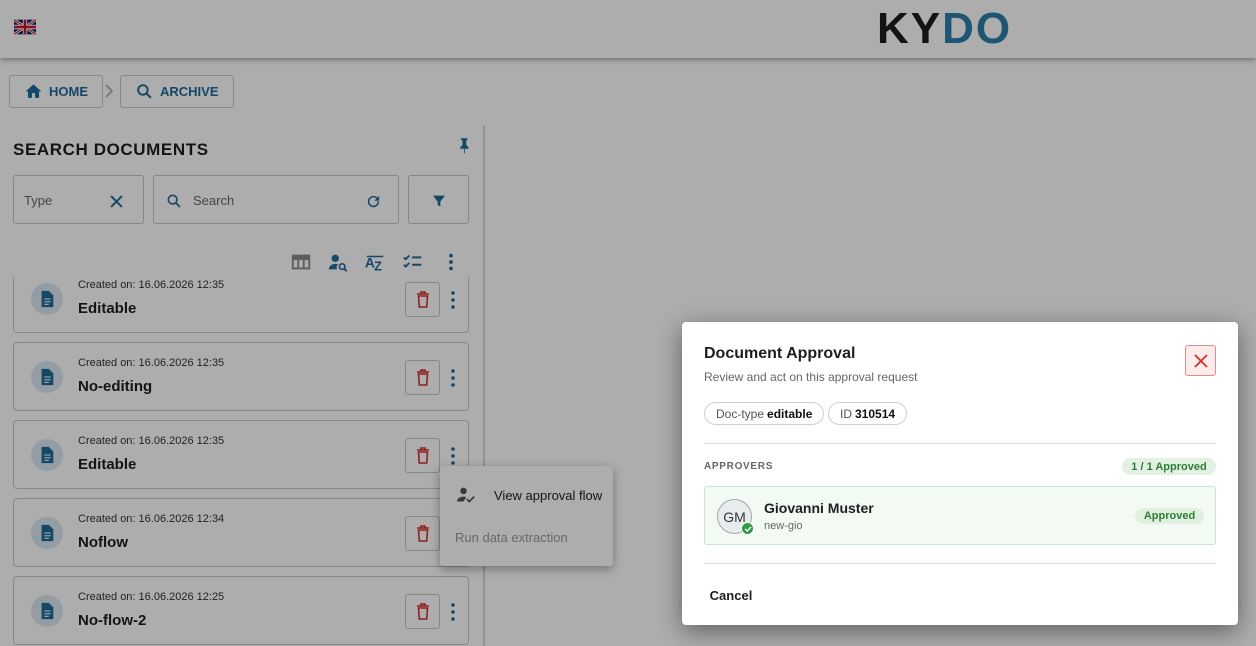 The width and height of the screenshot is (1256, 646). Describe the element at coordinates (740, 413) in the screenshot. I see `doctype-label: Doc-type` at that location.